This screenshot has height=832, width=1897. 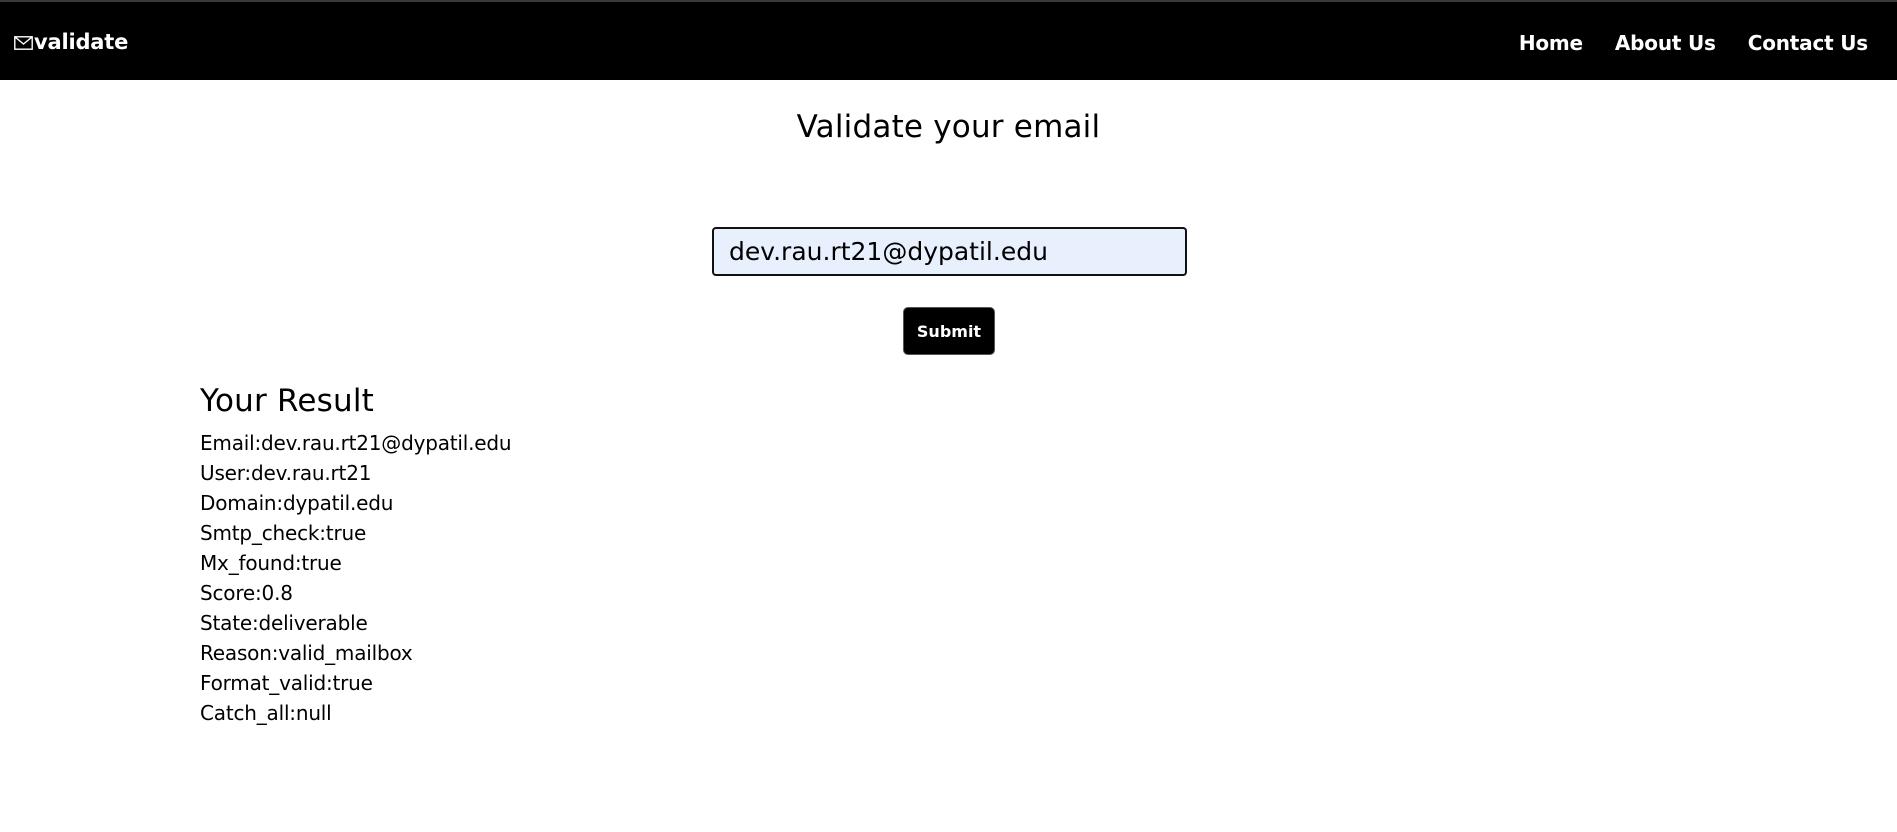 I want to click on nav-link-home: Home, so click(x=1551, y=43).